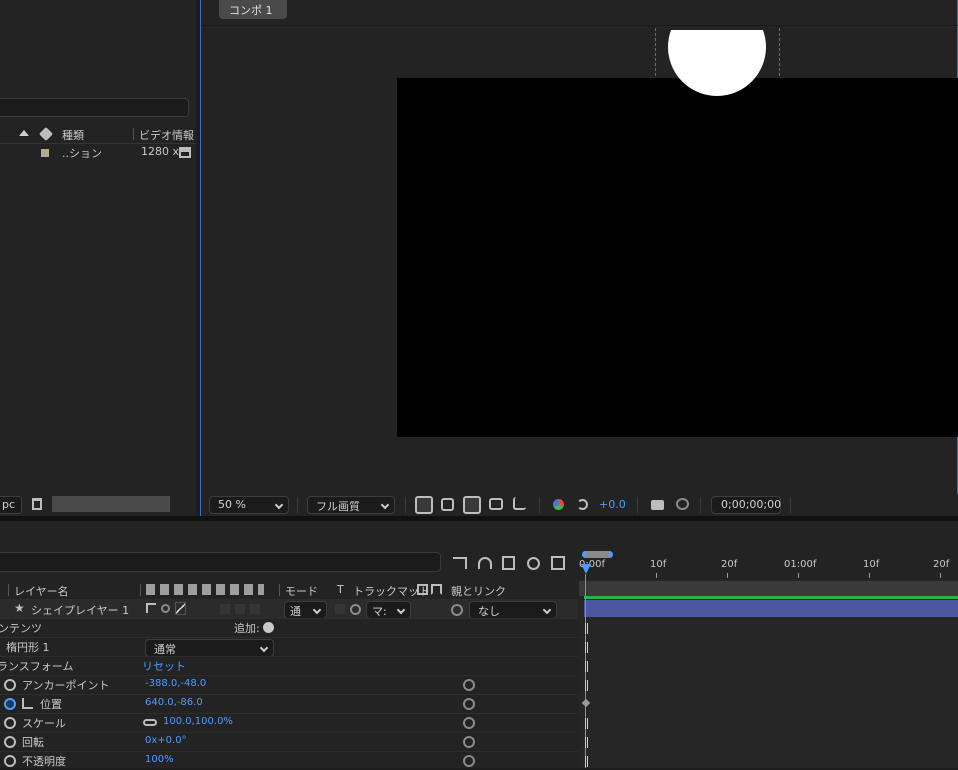 The height and width of the screenshot is (770, 958). What do you see at coordinates (513, 610) in the screenshot?
I see `parent-dropdown: なし` at bounding box center [513, 610].